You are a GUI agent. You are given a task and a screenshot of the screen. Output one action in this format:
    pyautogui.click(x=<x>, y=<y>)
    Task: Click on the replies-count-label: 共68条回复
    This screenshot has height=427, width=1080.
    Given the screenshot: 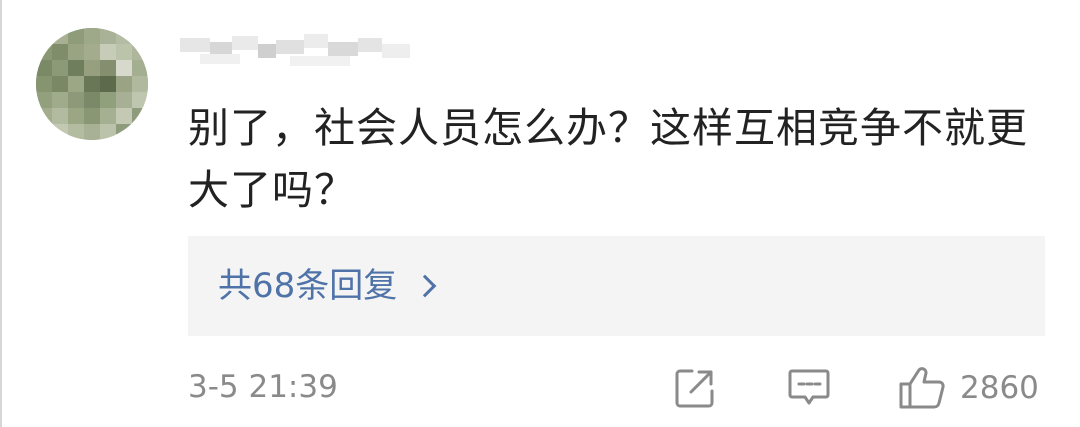 What is the action you would take?
    pyautogui.click(x=308, y=286)
    